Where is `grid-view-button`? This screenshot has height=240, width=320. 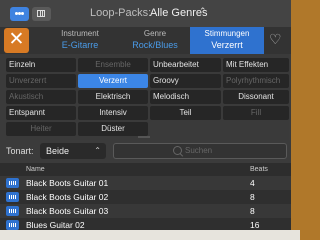 grid-view-button is located at coordinates (41, 14).